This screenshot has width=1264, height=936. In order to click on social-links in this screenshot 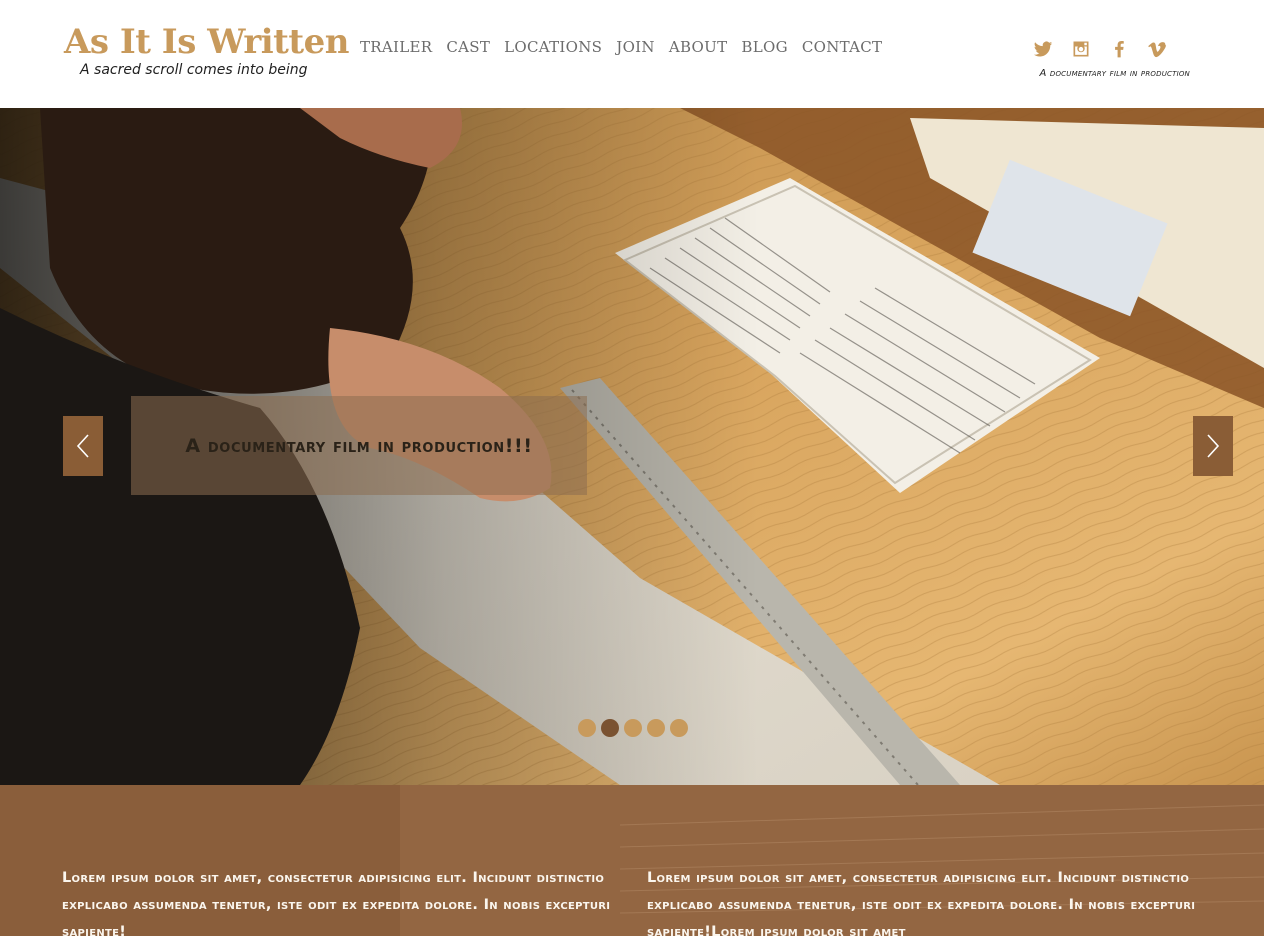, I will do `click(1100, 49)`.